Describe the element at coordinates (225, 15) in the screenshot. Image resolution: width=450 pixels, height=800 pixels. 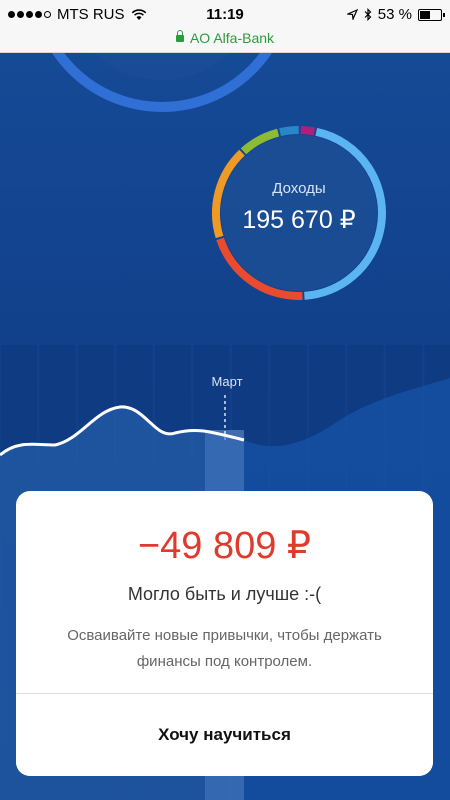
I see `status-bar: MTS RUS 11:19 53 %` at that location.